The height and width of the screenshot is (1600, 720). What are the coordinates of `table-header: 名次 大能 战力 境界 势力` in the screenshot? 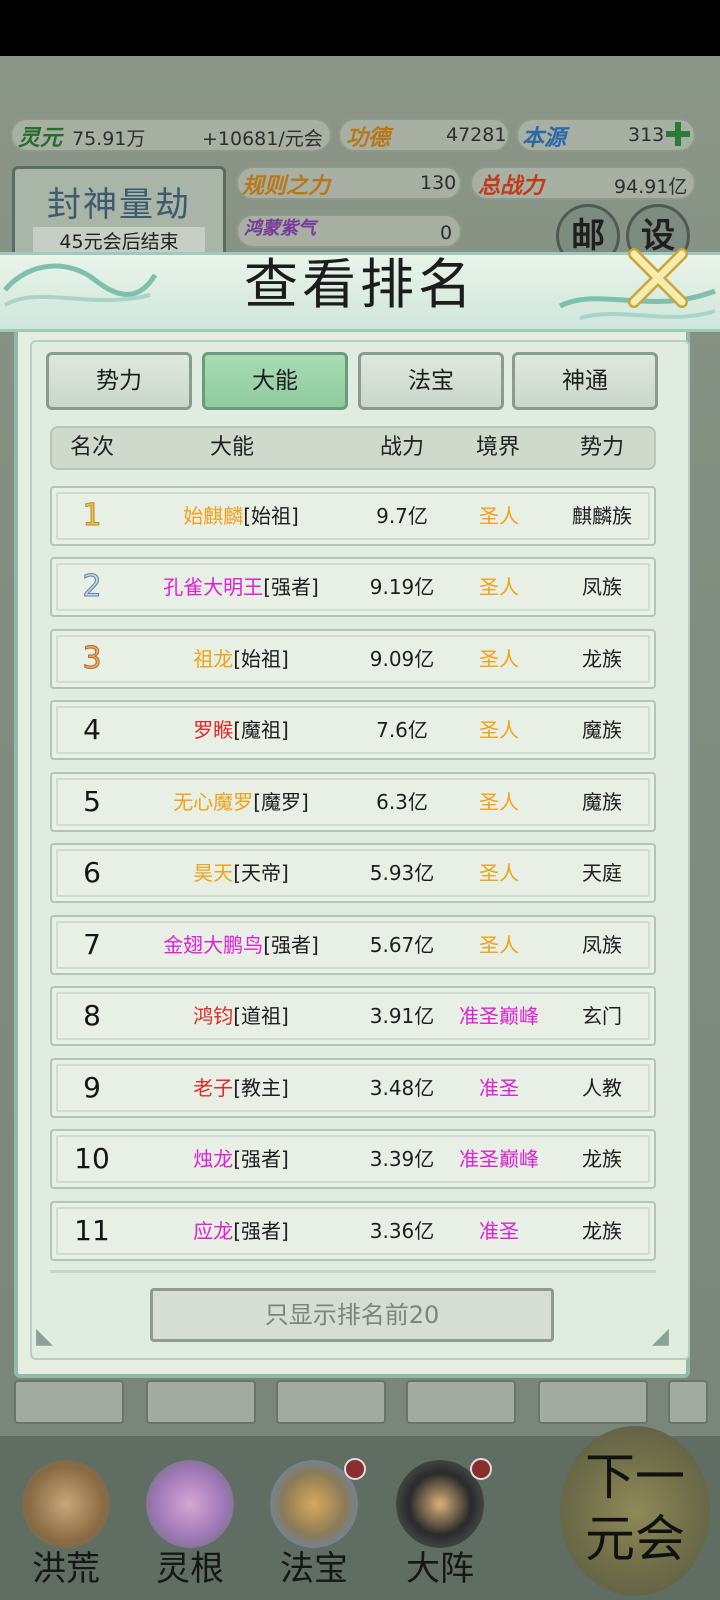 It's located at (353, 448).